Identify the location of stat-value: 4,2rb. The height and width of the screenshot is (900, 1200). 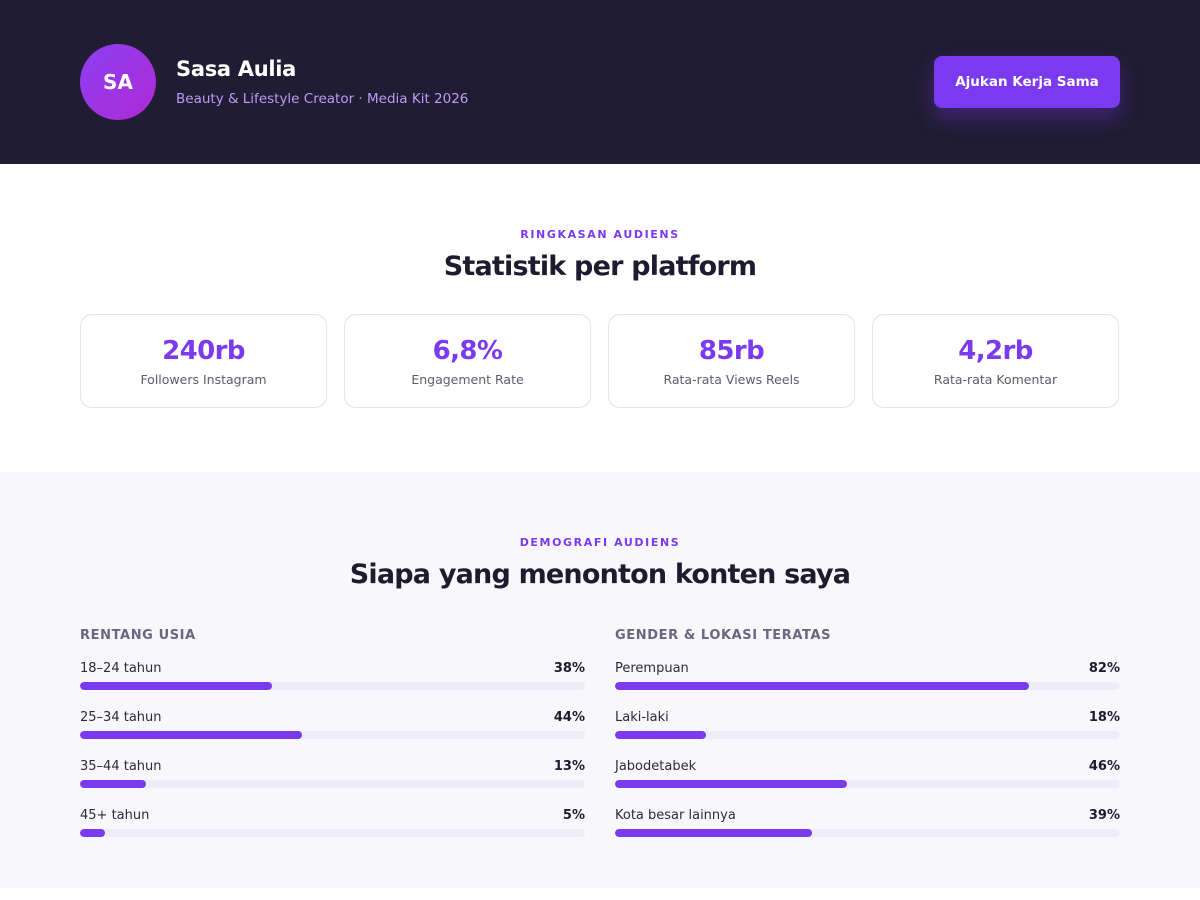
(995, 350).